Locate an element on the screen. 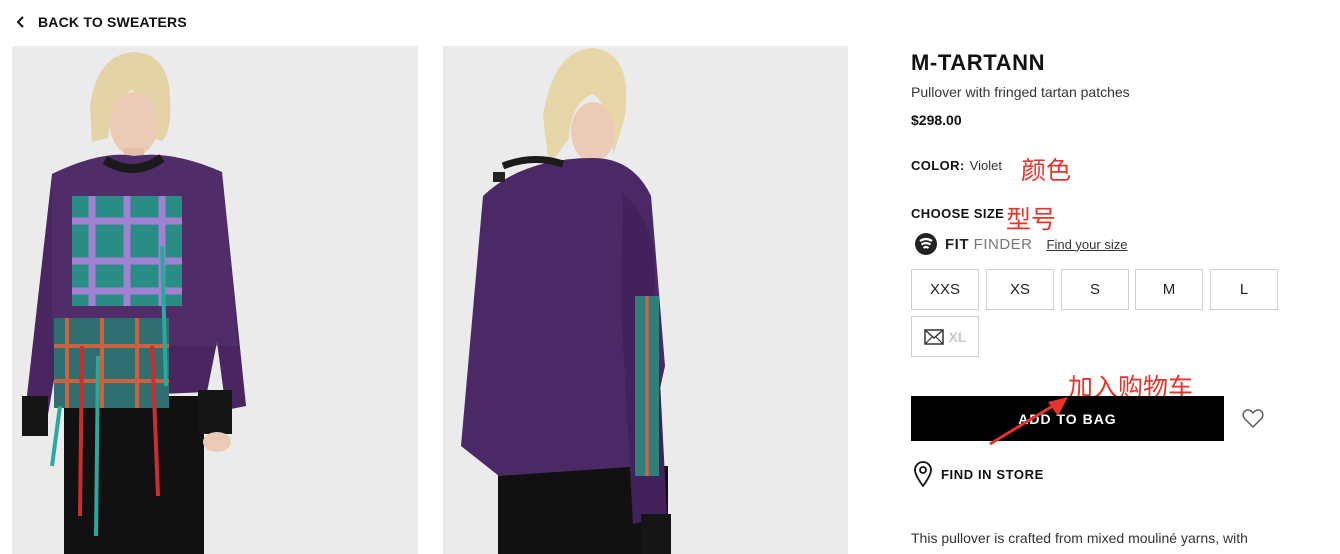 The width and height of the screenshot is (1340, 554). annotation-color: 颜色 is located at coordinates (1046, 170).